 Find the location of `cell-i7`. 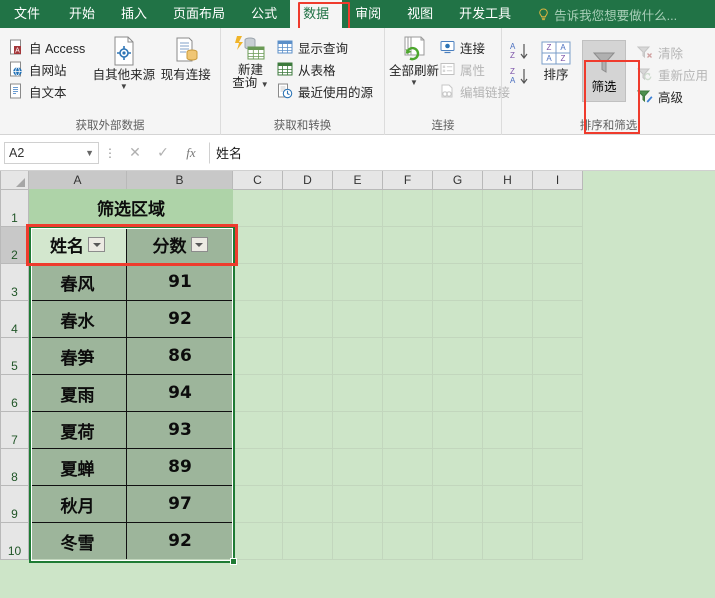

cell-i7 is located at coordinates (557, 430).